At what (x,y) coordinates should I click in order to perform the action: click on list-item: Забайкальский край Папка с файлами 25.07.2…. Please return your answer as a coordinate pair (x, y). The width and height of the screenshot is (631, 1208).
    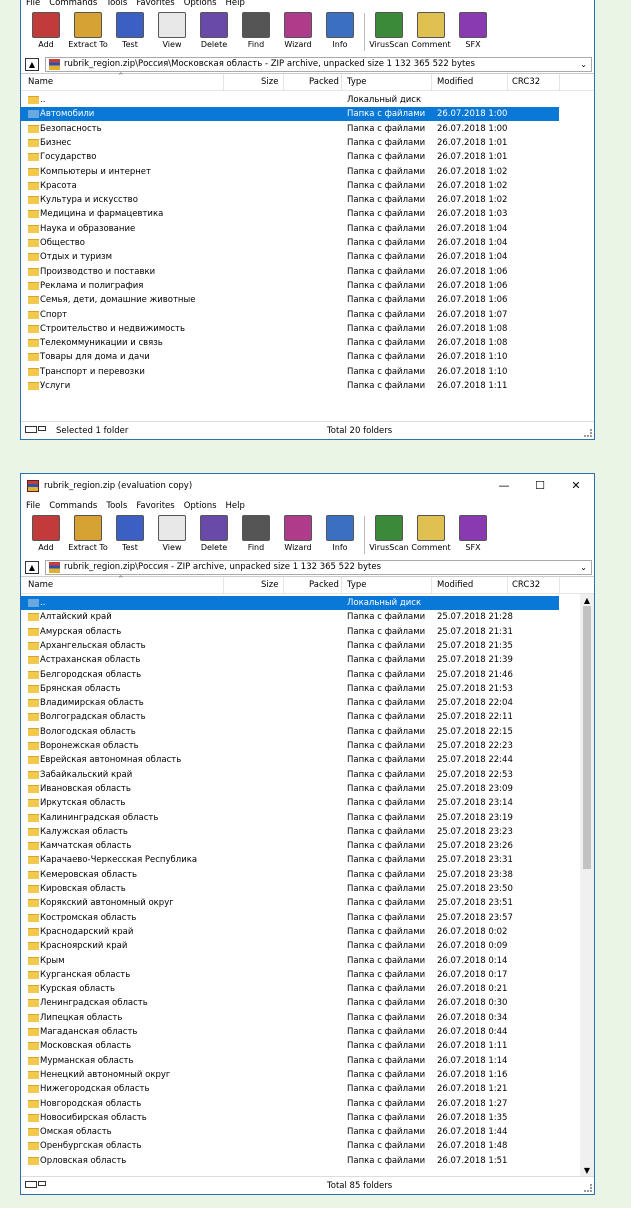
    Looking at the image, I should click on (290, 775).